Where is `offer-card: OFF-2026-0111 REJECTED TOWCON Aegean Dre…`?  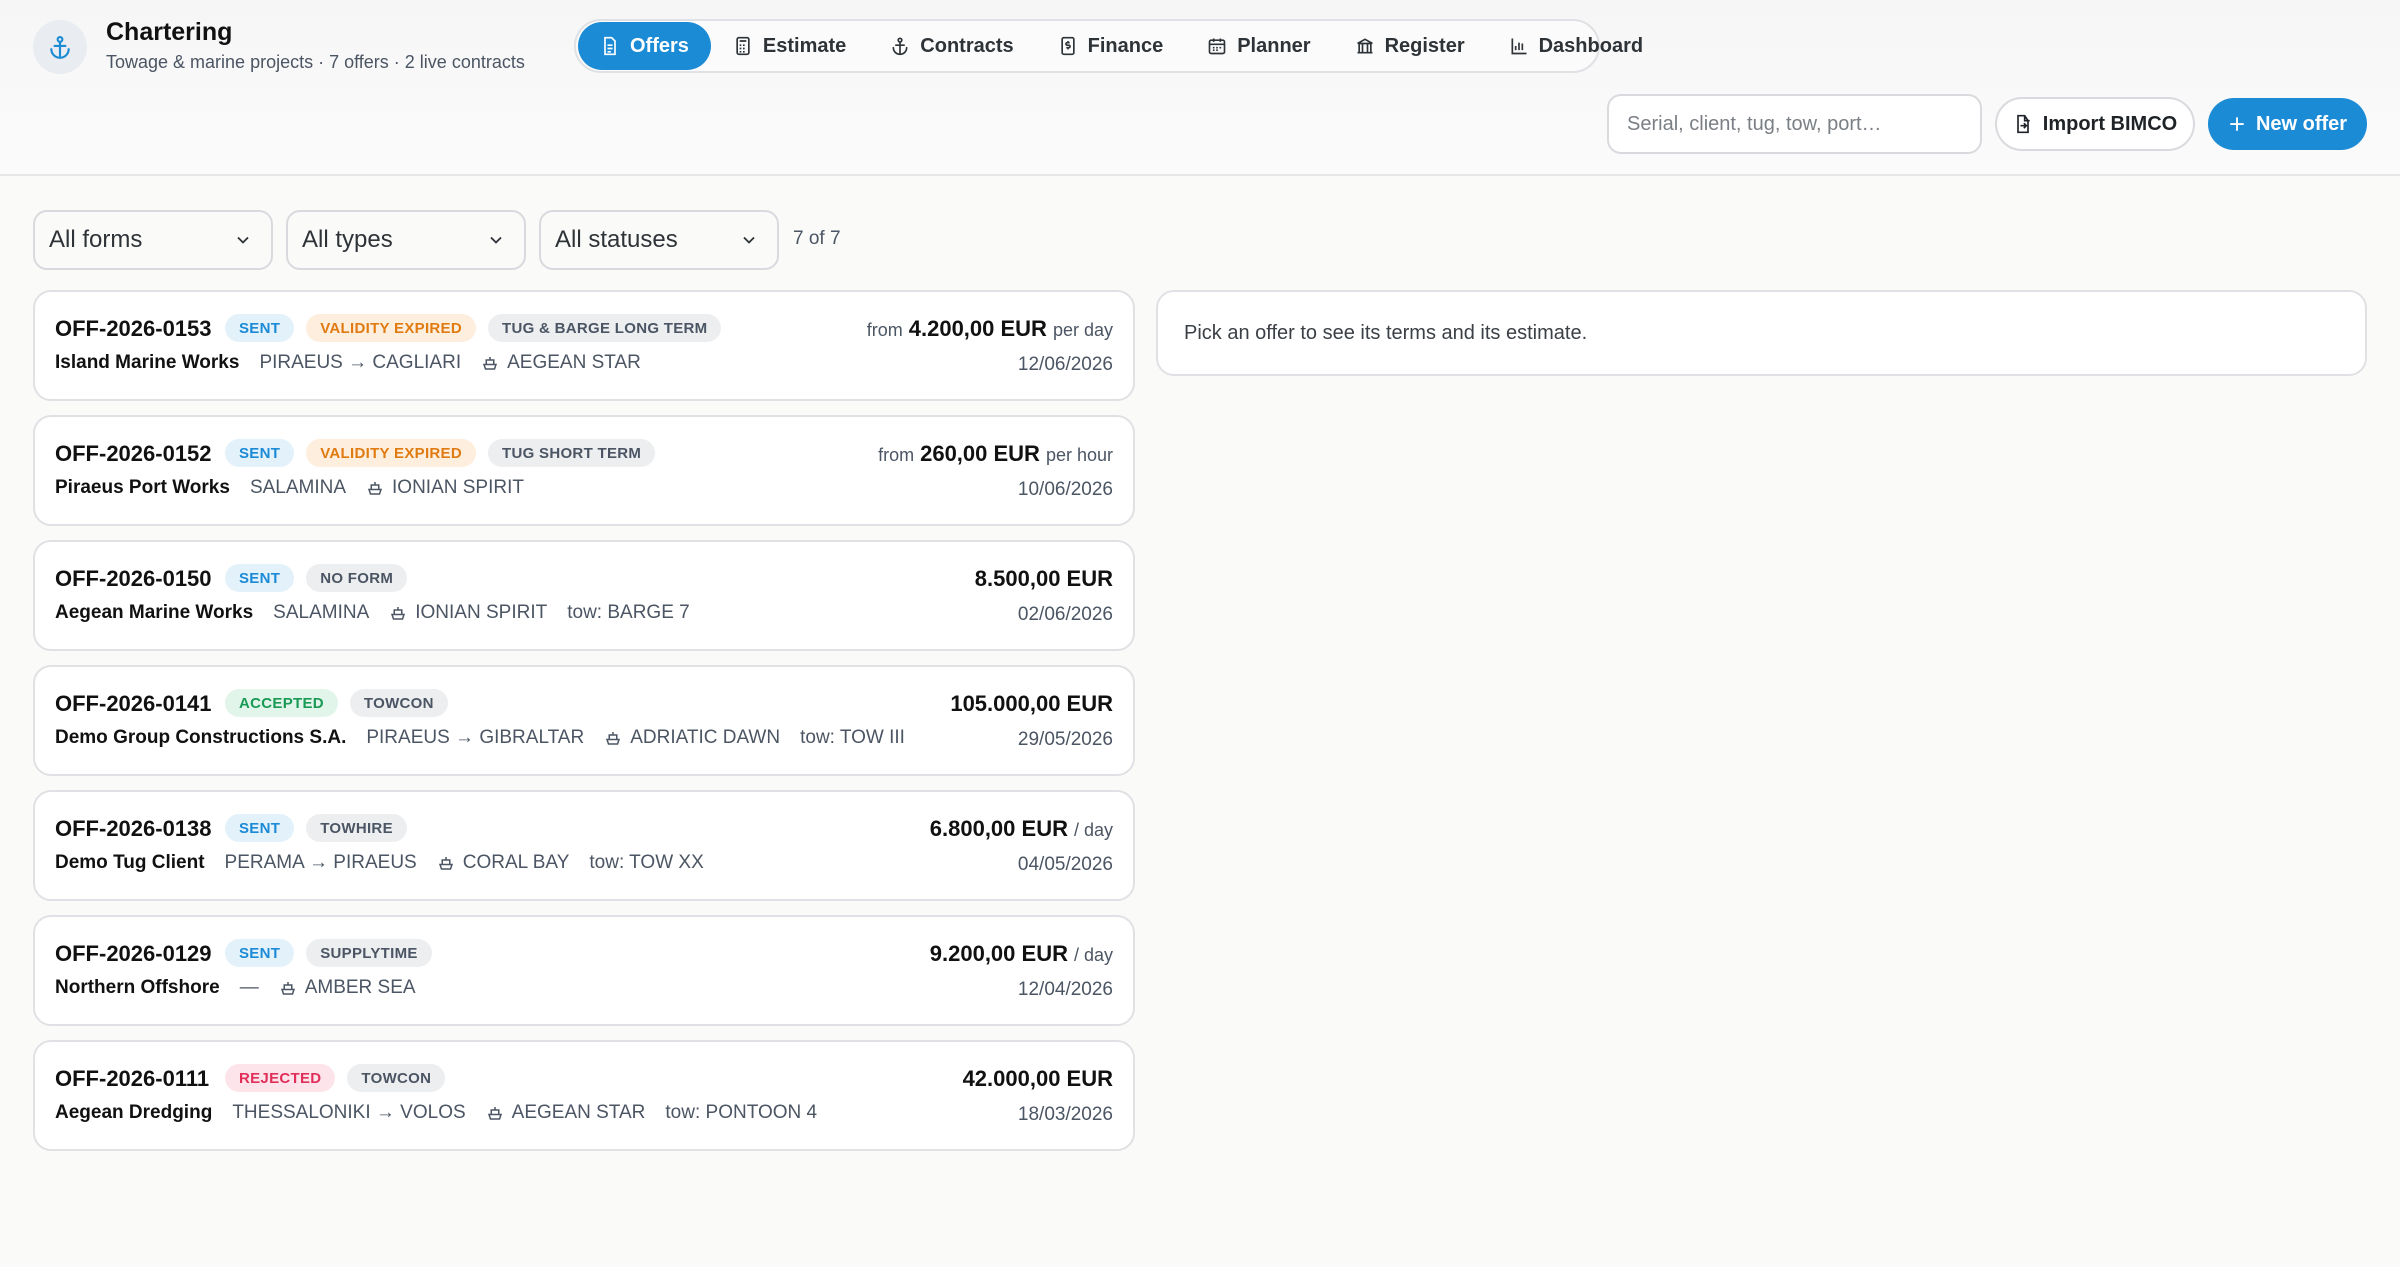 offer-card: OFF-2026-0111 REJECTED TOWCON Aegean Dre… is located at coordinates (584, 1095).